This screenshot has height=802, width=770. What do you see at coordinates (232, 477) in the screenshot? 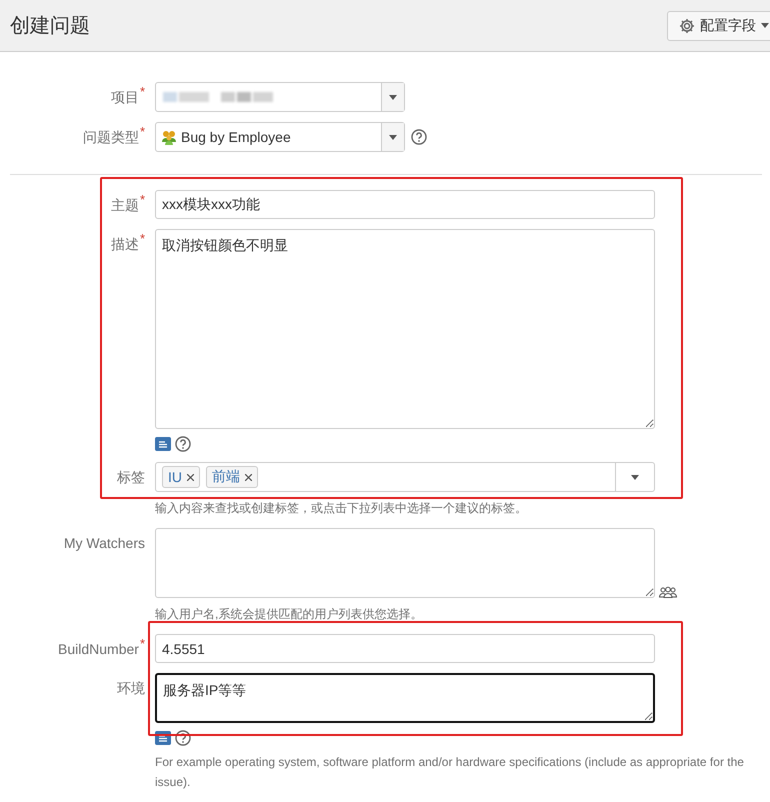
I see `tag-chip: 前端` at bounding box center [232, 477].